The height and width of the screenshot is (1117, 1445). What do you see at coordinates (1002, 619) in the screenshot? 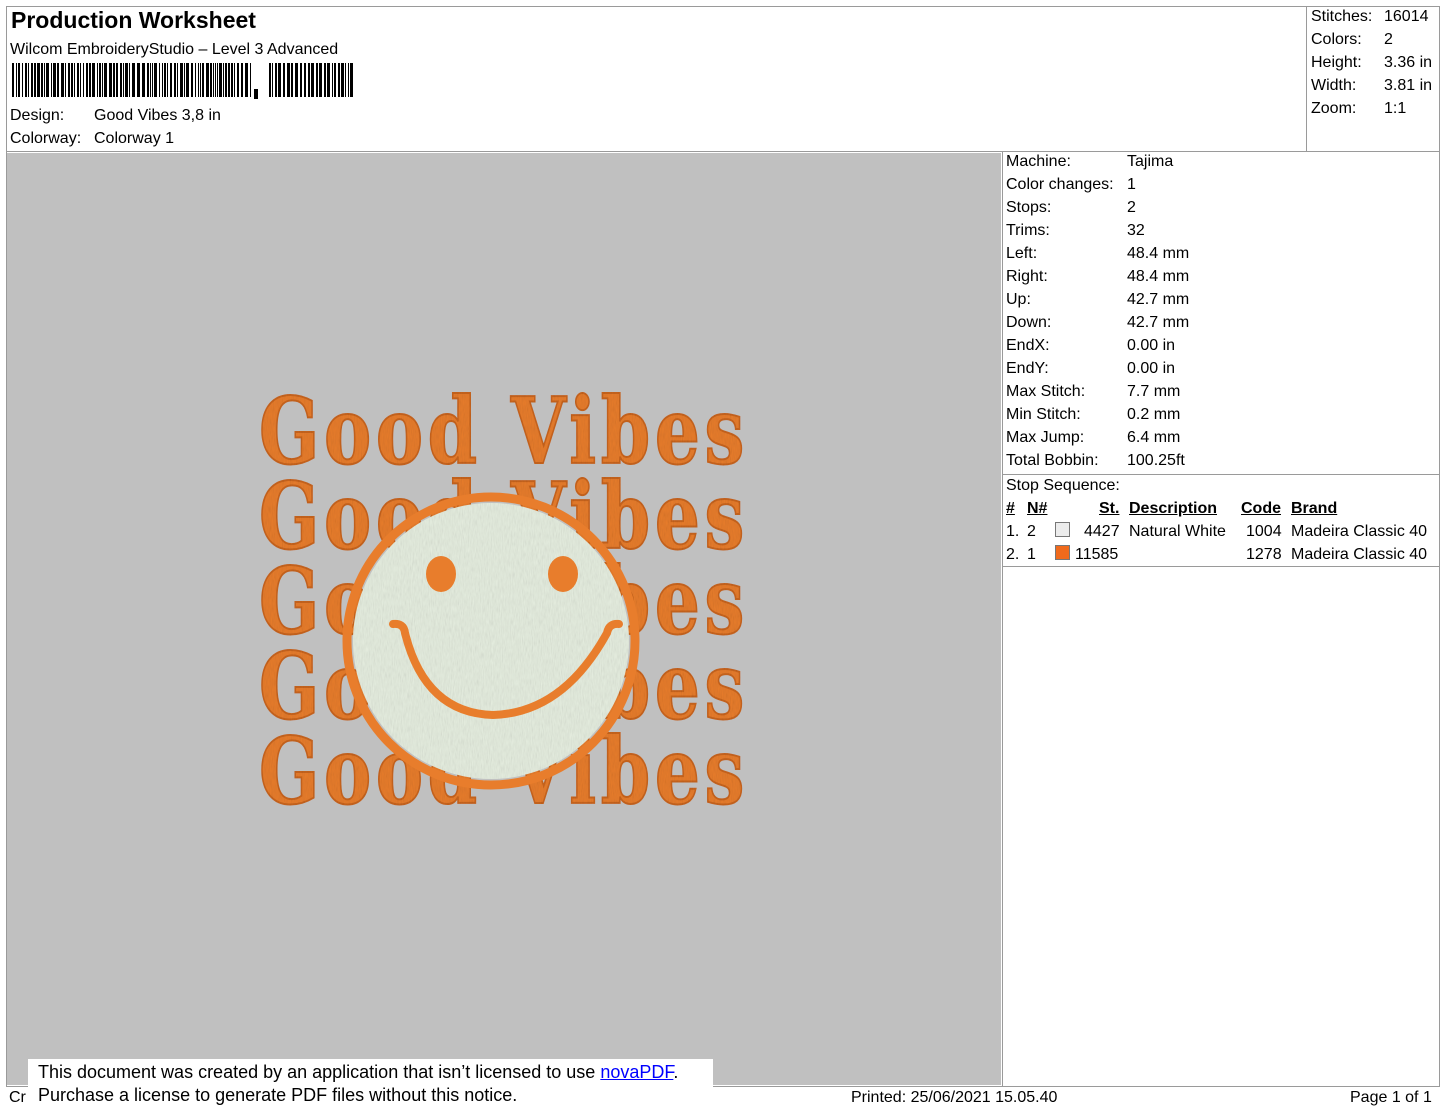
I see `frame-panel-divider` at bounding box center [1002, 619].